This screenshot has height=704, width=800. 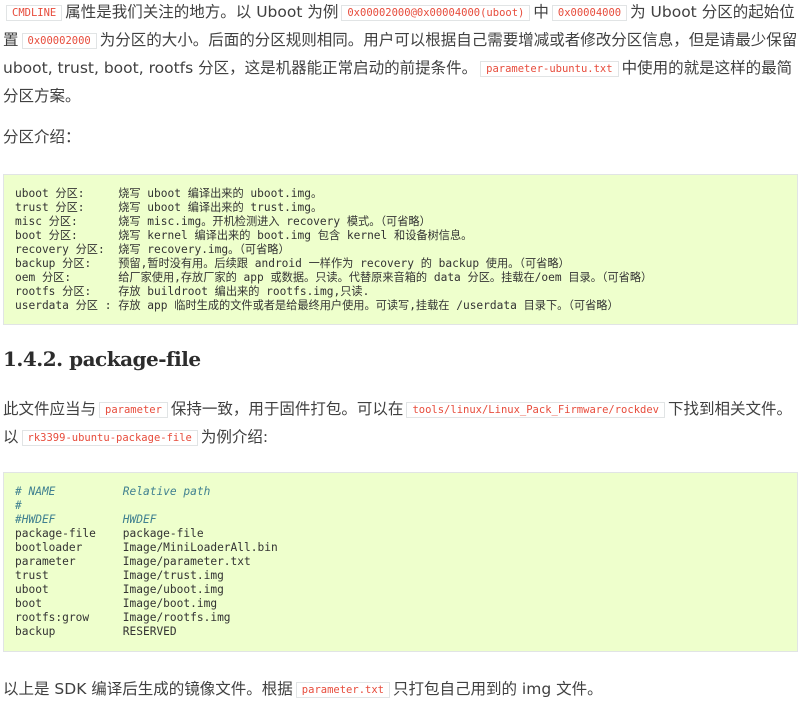 I want to click on code-uboot-partition: 0x00002000@0x00004000(uboot), so click(x=436, y=13).